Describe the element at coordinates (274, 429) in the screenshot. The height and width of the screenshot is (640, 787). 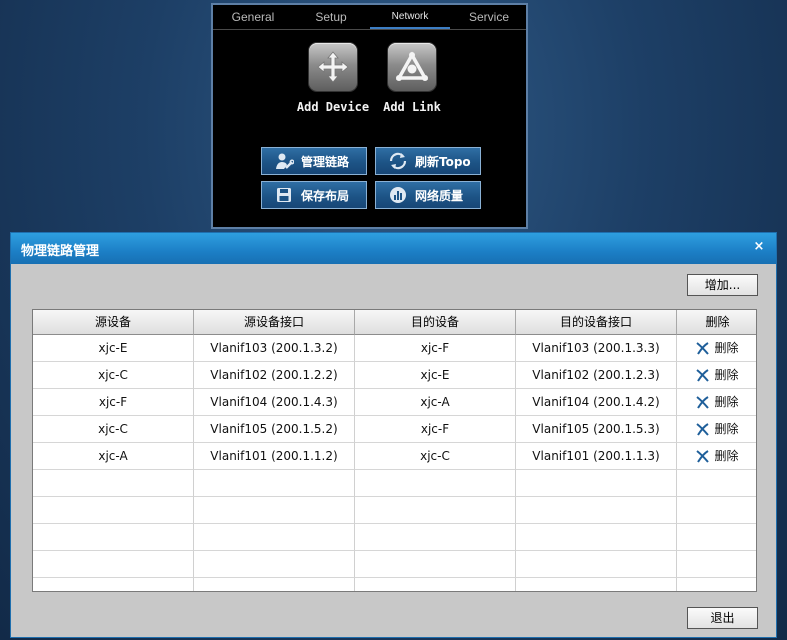
I see `cell-source-interface: Vlanif105 (200.1.5.2)` at that location.